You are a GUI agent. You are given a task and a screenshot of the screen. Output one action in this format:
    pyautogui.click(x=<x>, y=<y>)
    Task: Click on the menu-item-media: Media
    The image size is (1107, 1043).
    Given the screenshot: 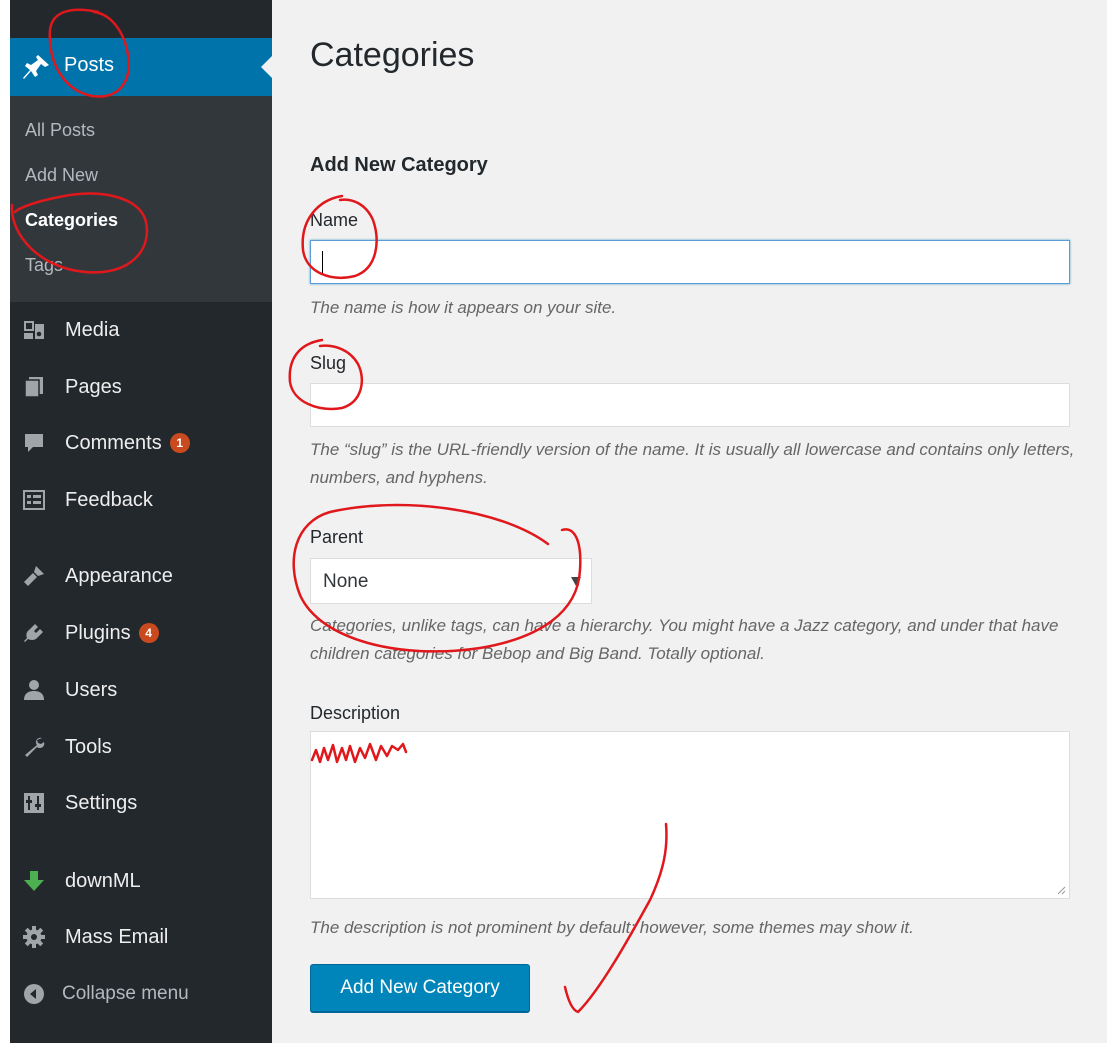 What is the action you would take?
    pyautogui.click(x=141, y=330)
    